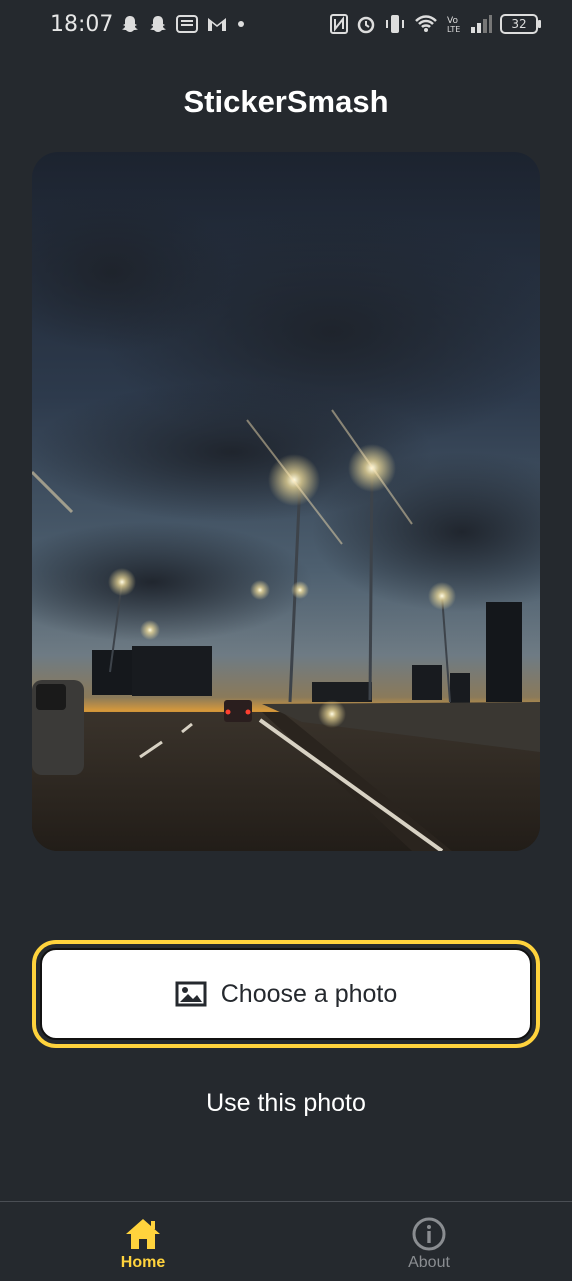 The height and width of the screenshot is (1281, 572). Describe the element at coordinates (241, 24) in the screenshot. I see `dot-icon` at that location.